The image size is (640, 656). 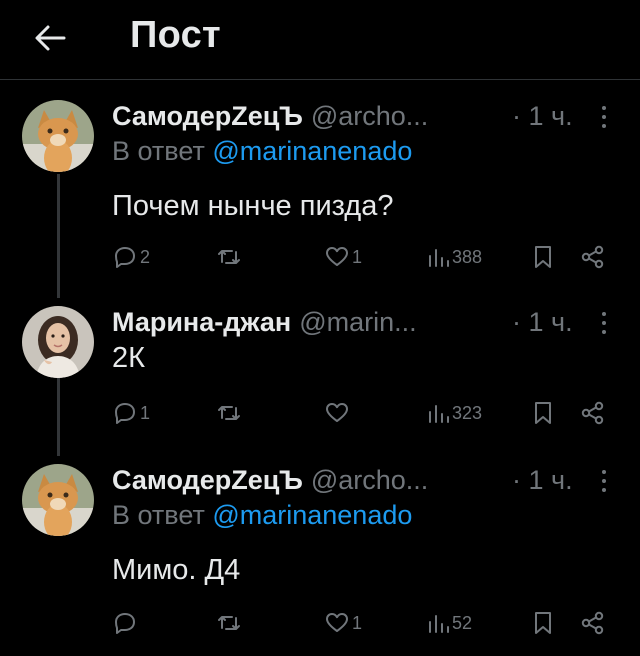 What do you see at coordinates (145, 412) in the screenshot?
I see `reply-count: 1` at bounding box center [145, 412].